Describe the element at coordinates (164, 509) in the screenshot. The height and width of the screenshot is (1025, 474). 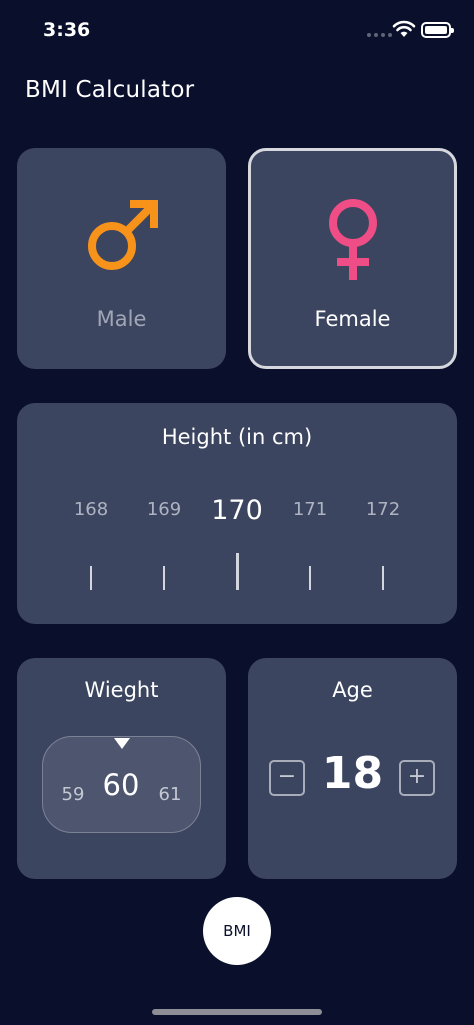
I see `height-option: 169` at that location.